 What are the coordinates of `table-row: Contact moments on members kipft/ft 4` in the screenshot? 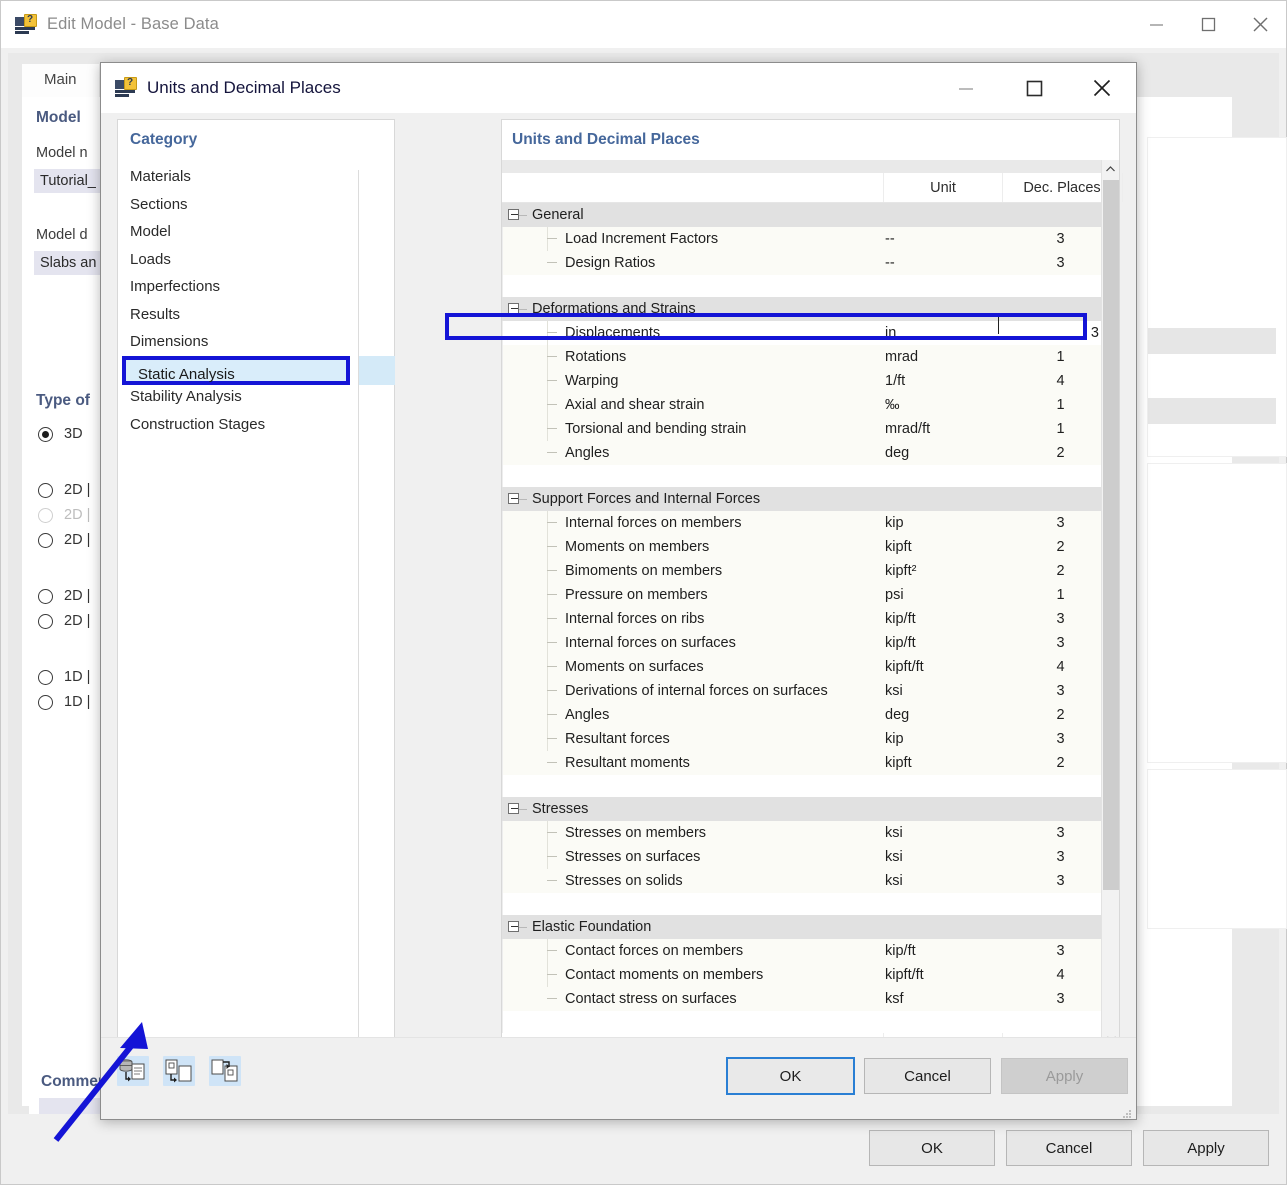 It's located at (811, 975).